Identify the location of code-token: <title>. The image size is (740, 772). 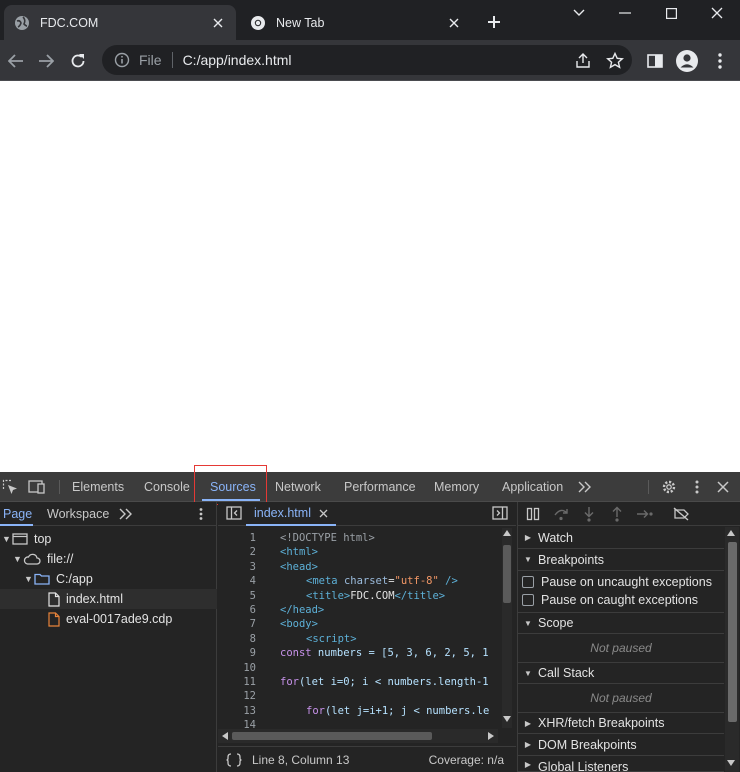
(328, 596).